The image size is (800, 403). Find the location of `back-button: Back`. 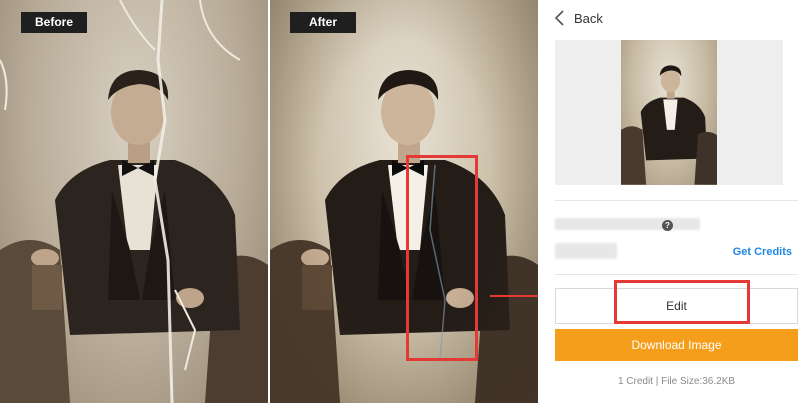

back-button: Back is located at coordinates (578, 18).